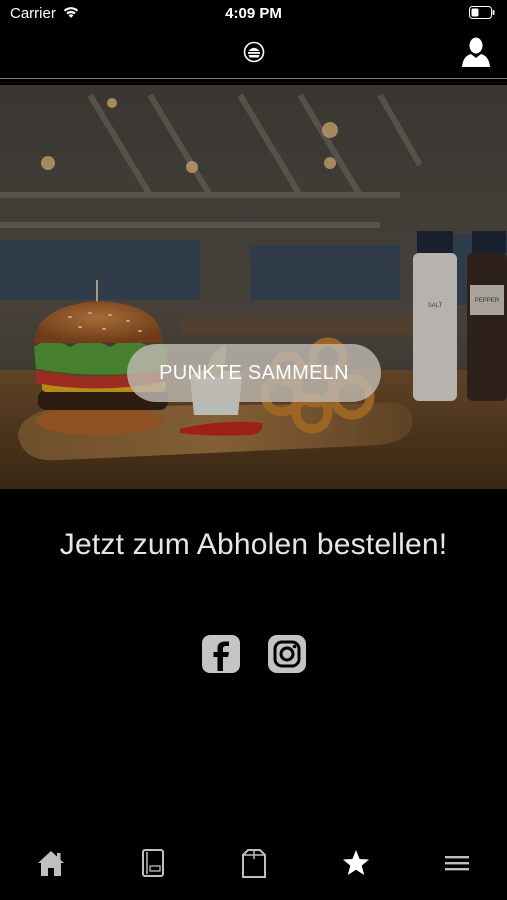  I want to click on status-time: 4:09 PM, so click(253, 13).